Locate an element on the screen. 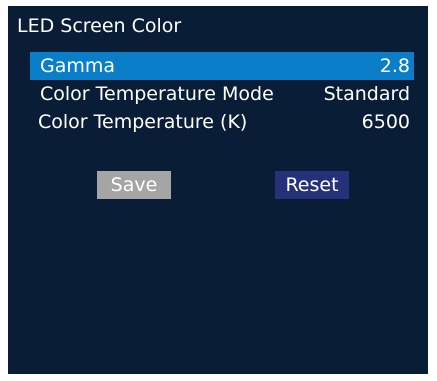 The width and height of the screenshot is (437, 381). color-temperature-k-value: 6500 is located at coordinates (385, 122).